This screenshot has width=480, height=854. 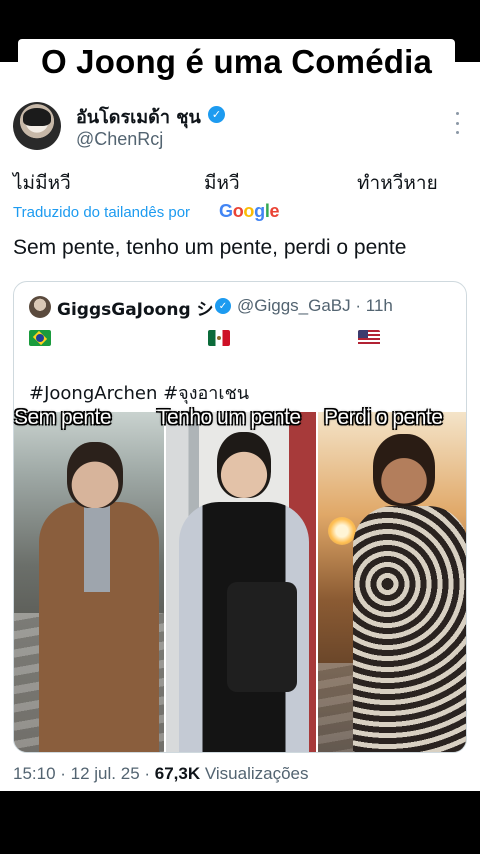 I want to click on author-avatar, so click(x=37, y=126).